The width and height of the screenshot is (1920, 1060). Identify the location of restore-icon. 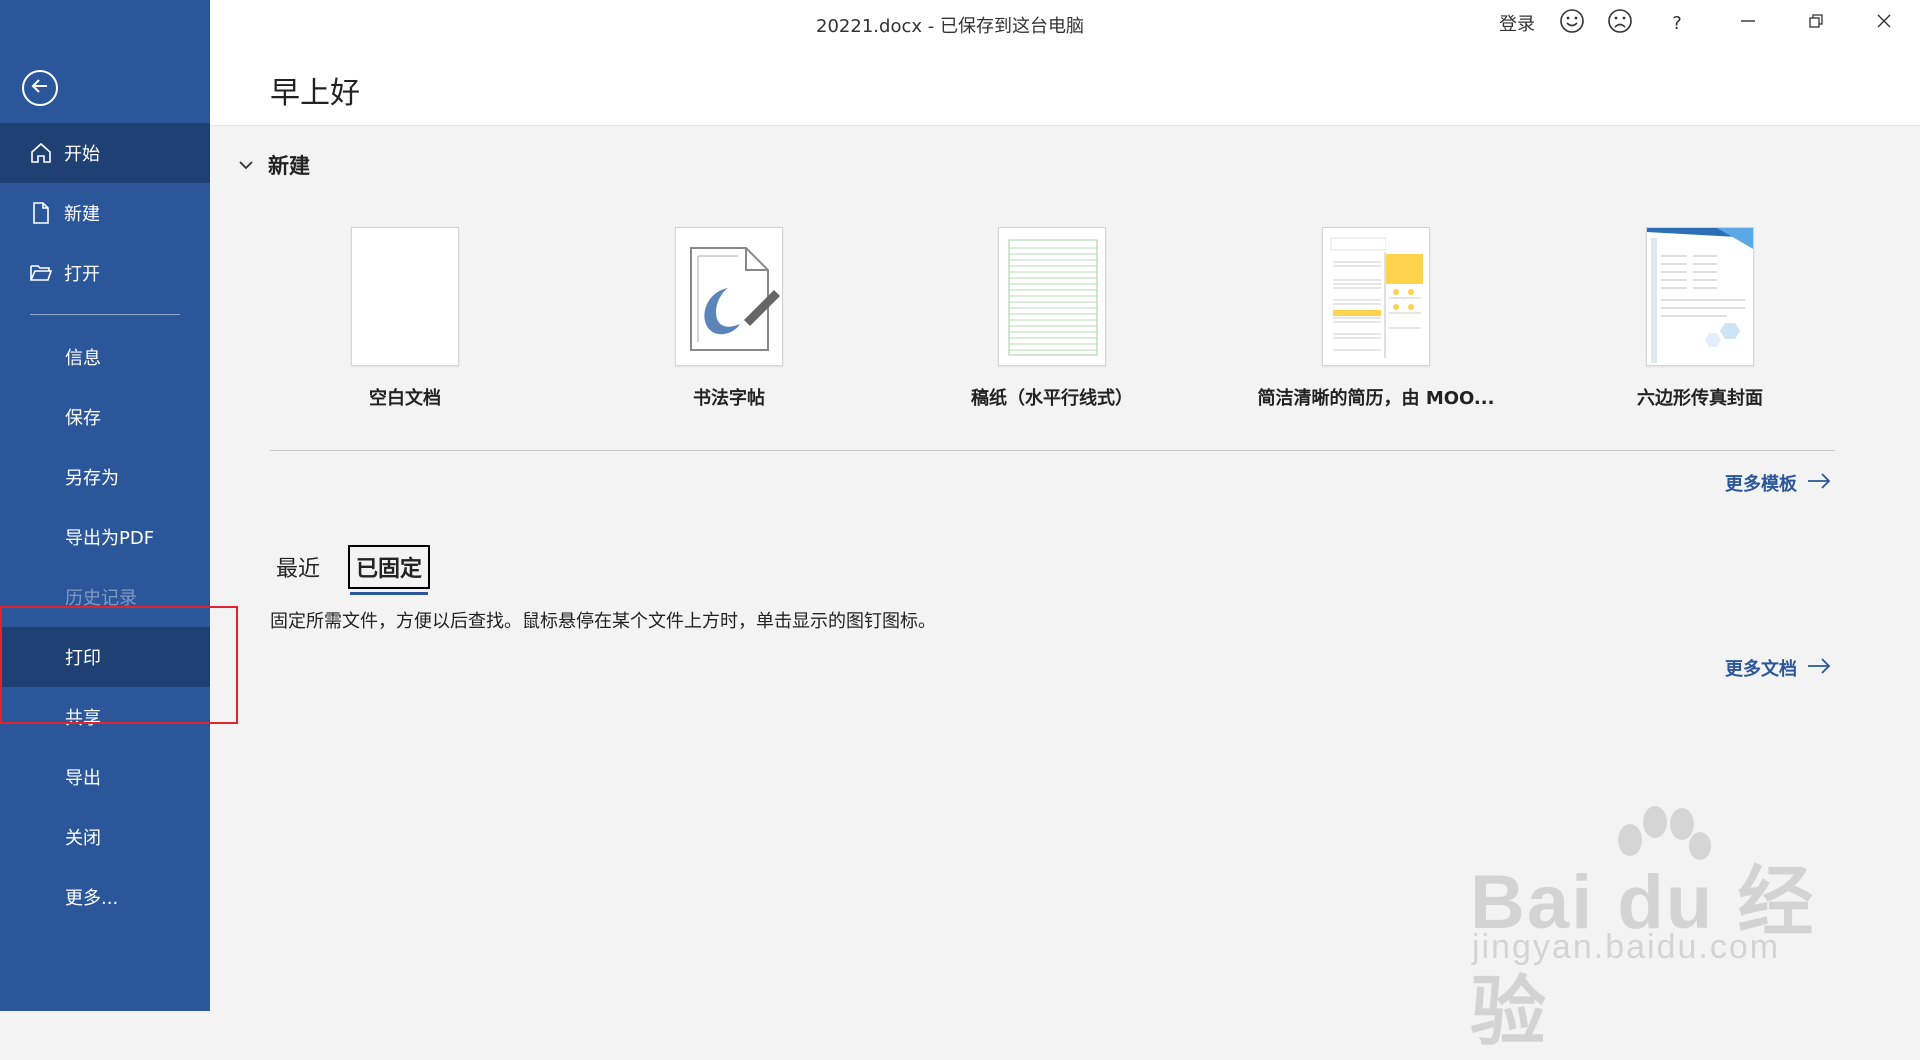
(1816, 23).